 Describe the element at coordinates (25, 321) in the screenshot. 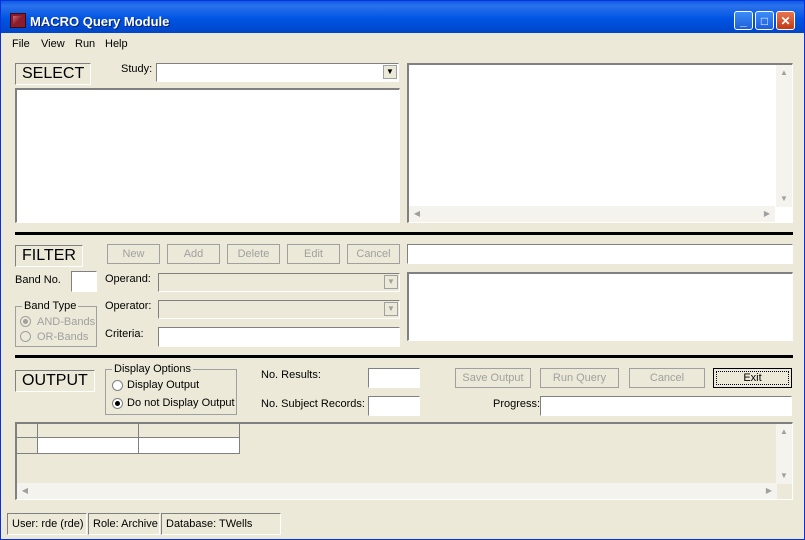

I see `and-bands-radio` at that location.